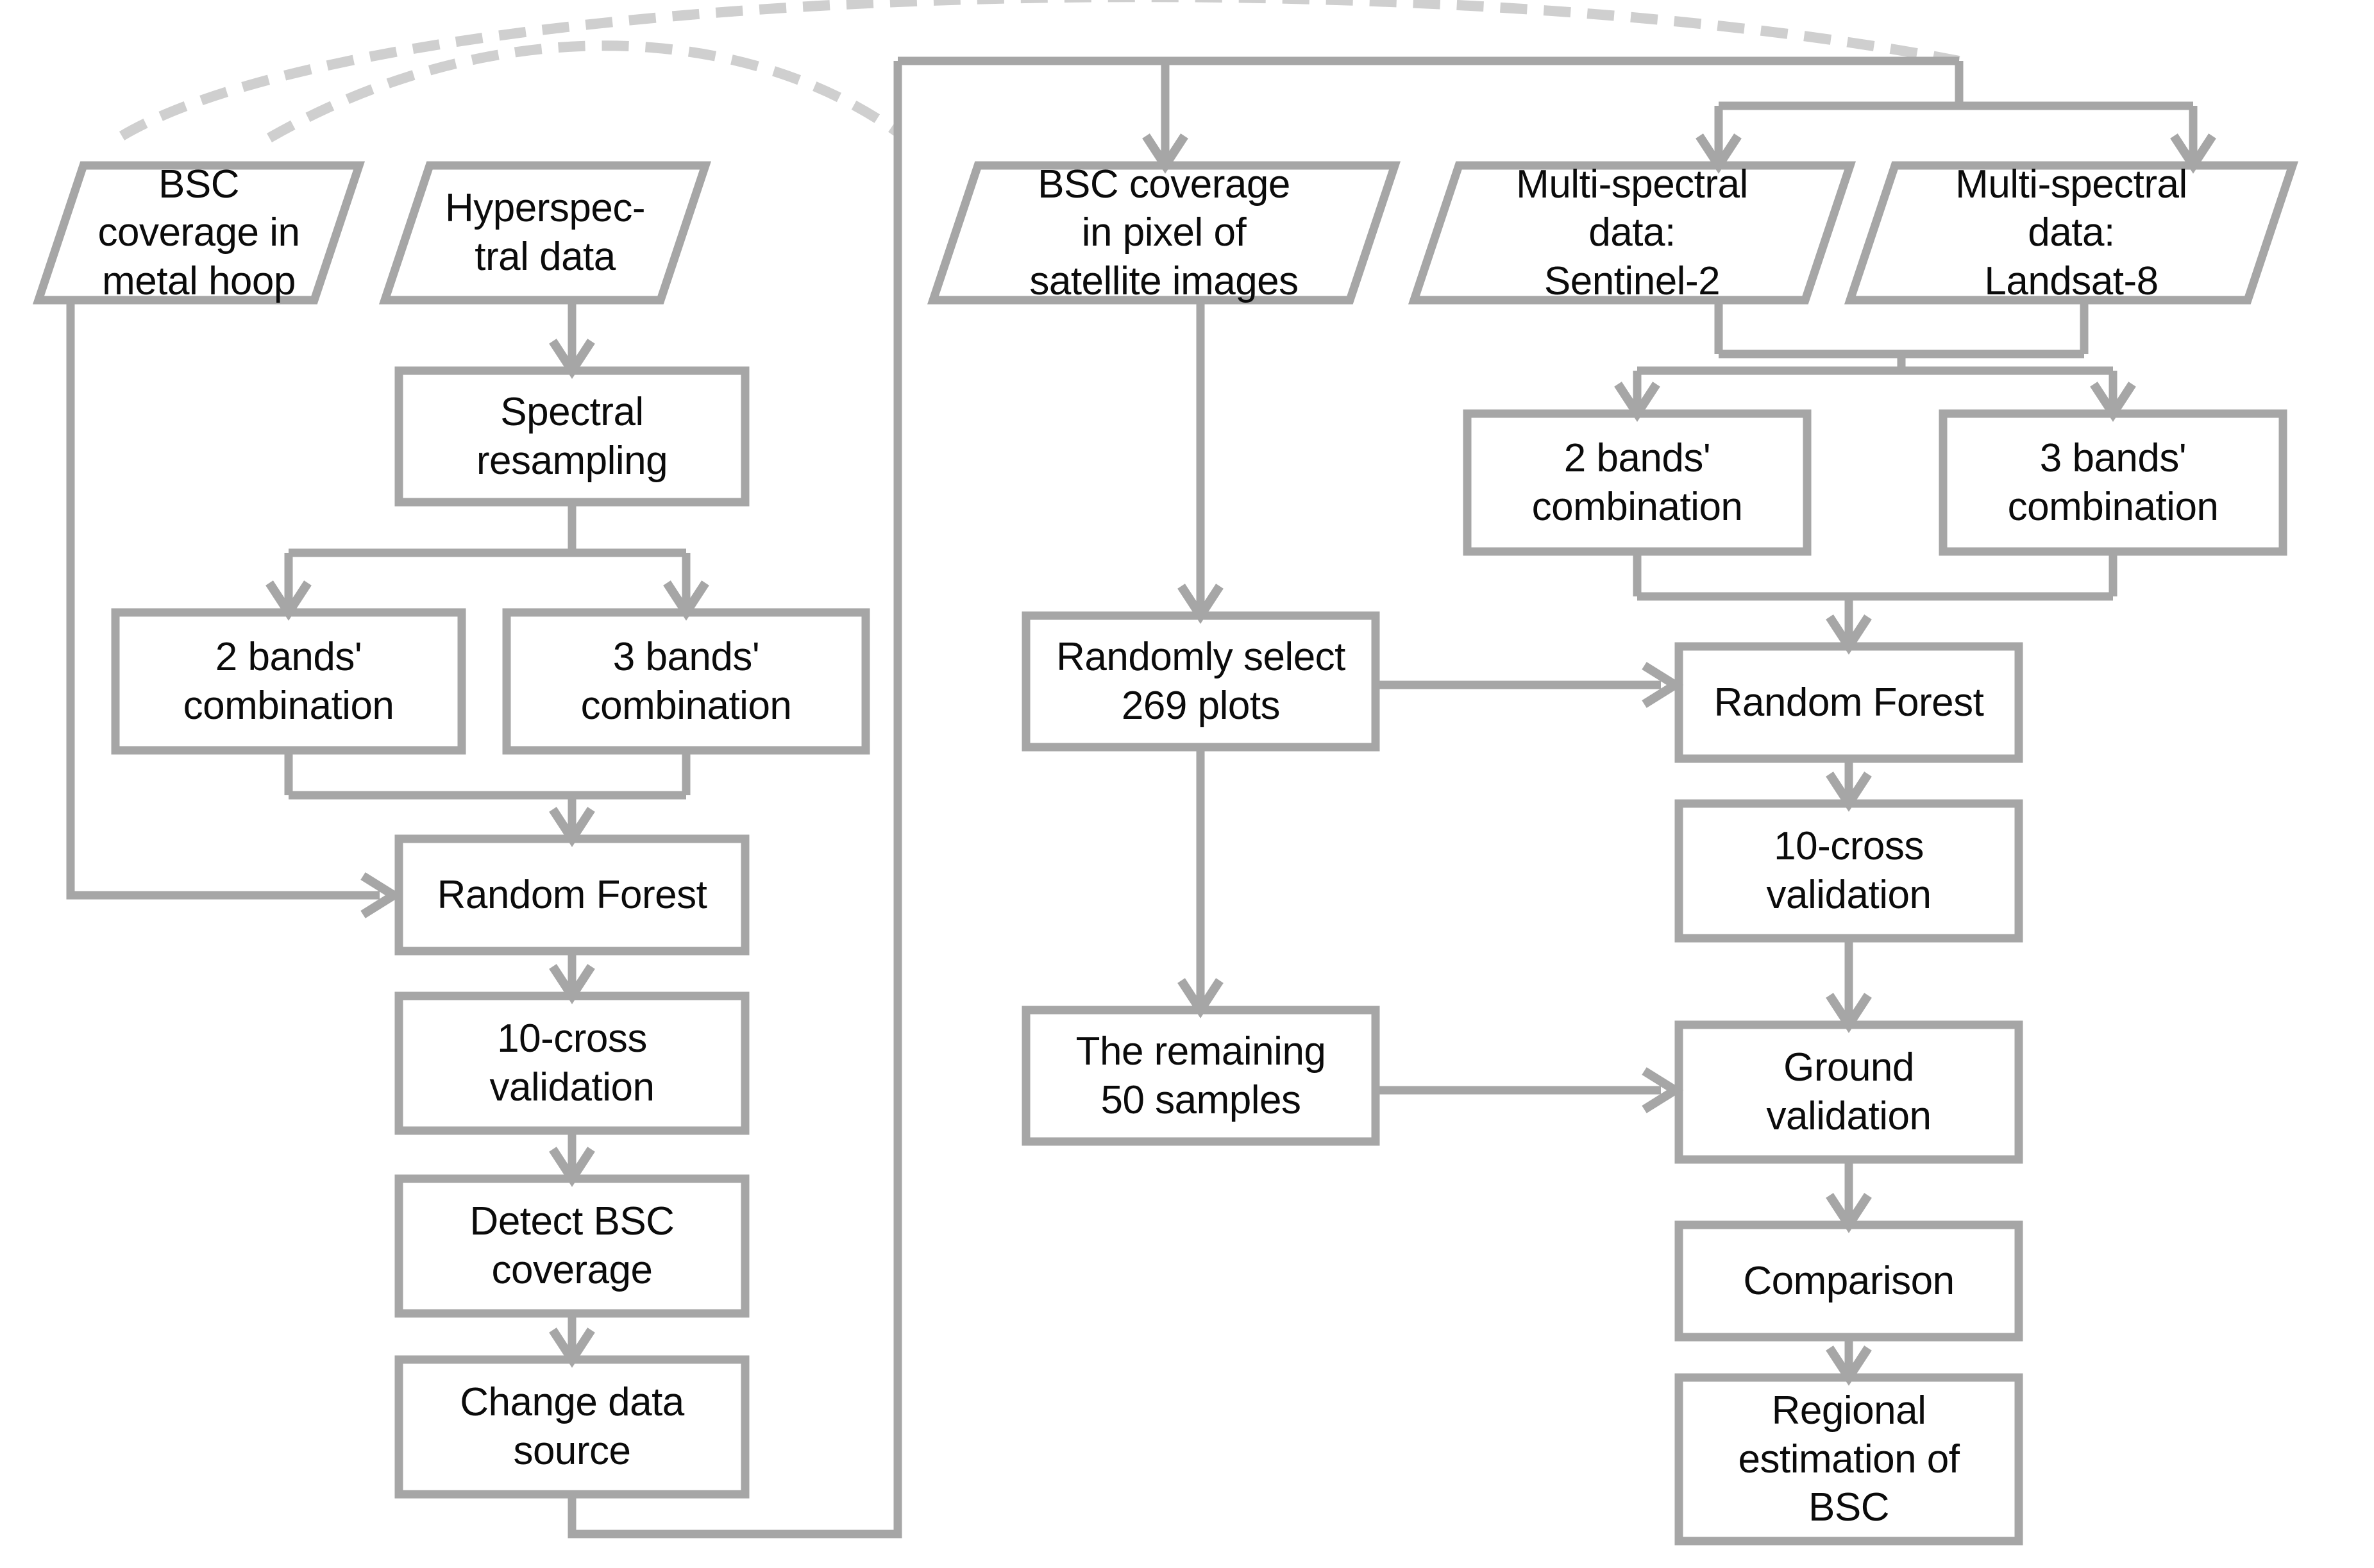 This screenshot has width=2374, height=1568. Describe the element at coordinates (1848, 703) in the screenshot. I see `node-random-forest-right` at that location.